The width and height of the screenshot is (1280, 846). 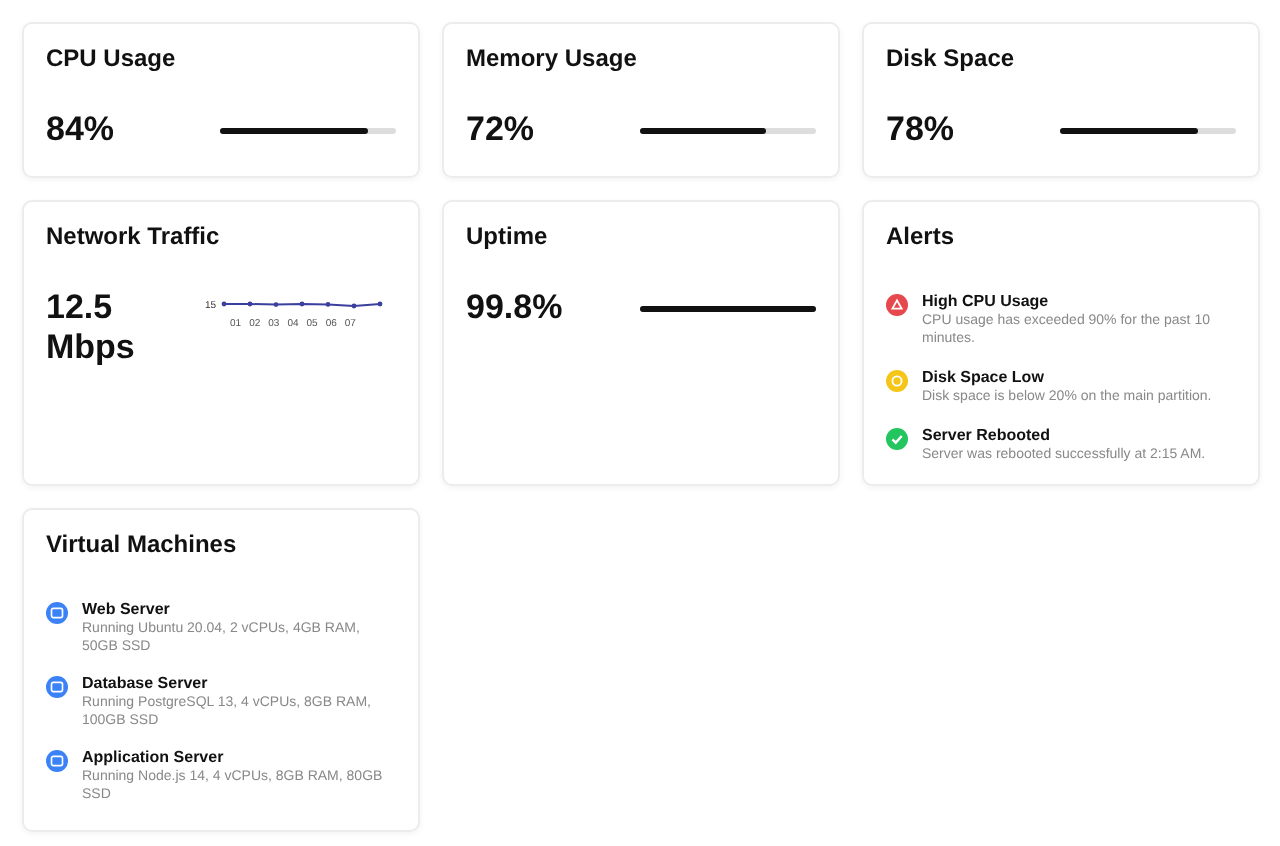 What do you see at coordinates (921, 236) in the screenshot?
I see `card-title: Alerts` at bounding box center [921, 236].